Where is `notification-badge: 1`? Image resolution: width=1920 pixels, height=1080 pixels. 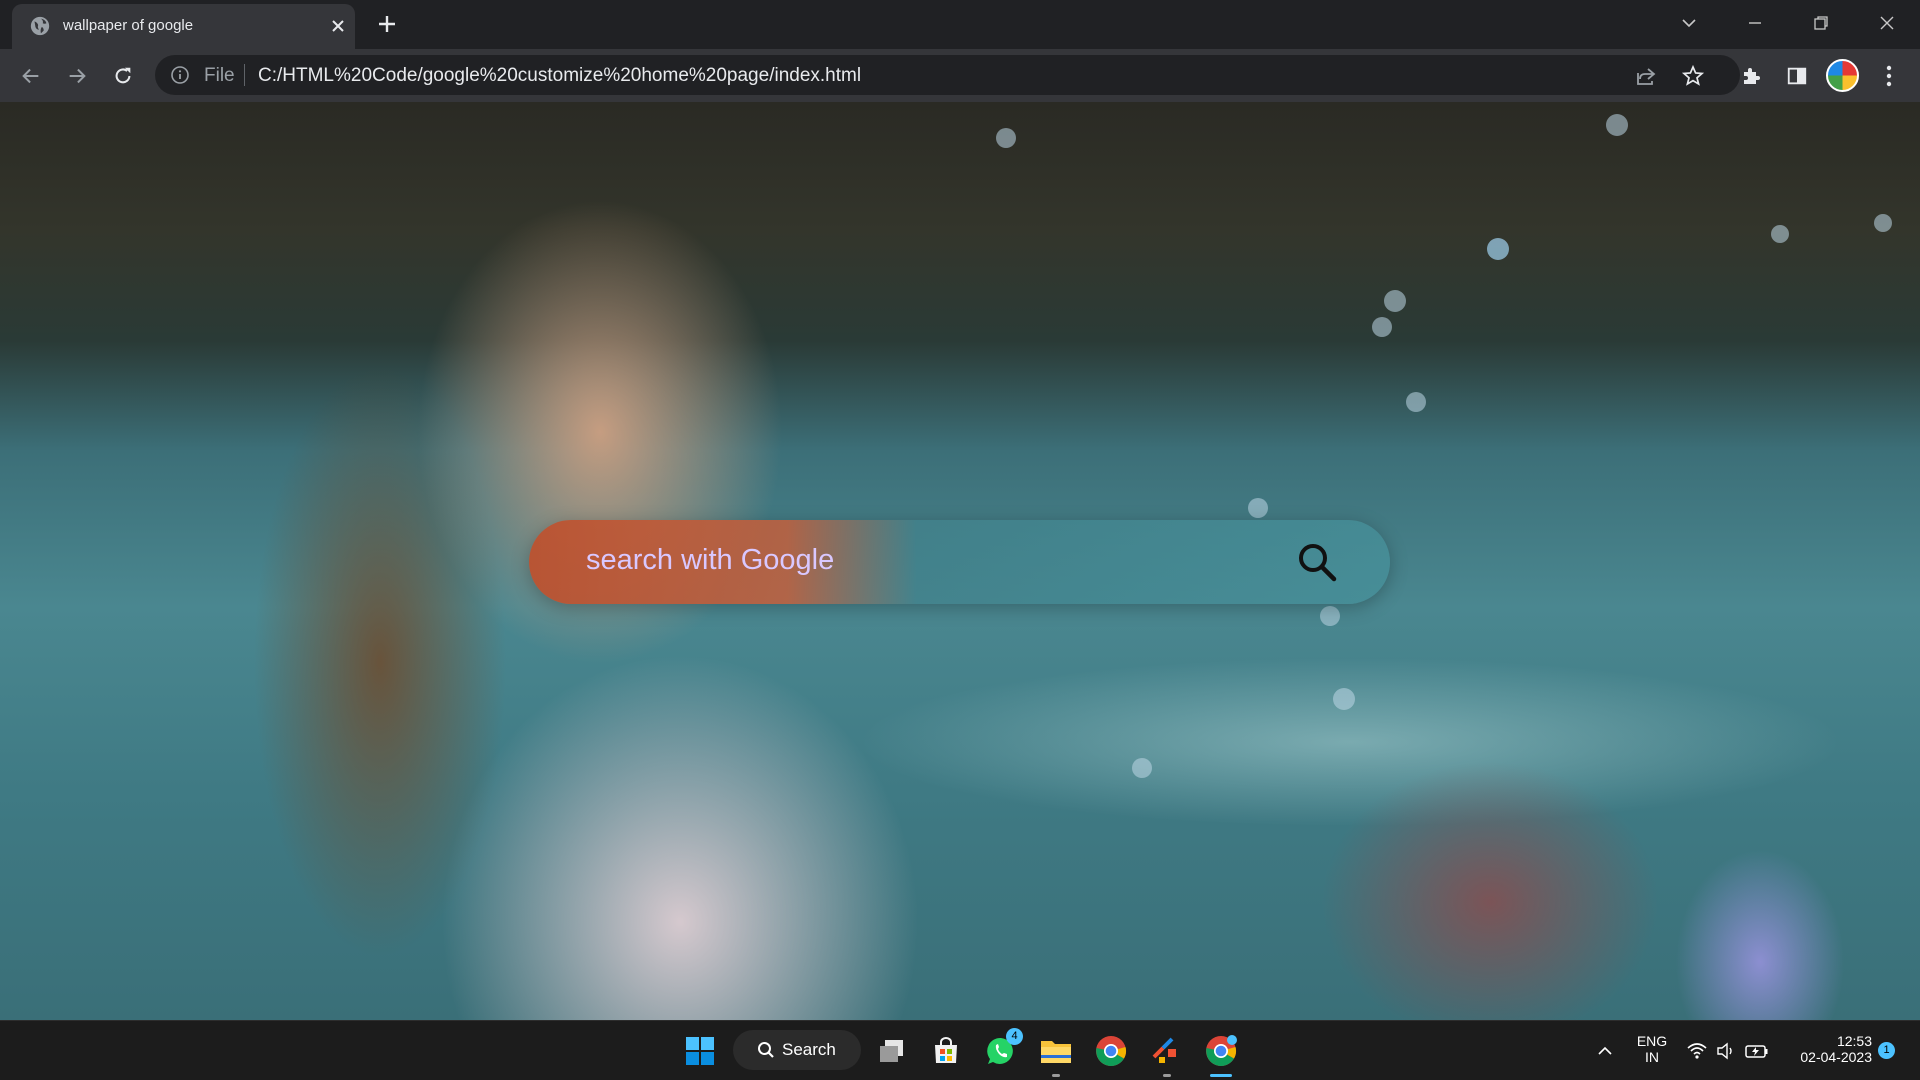 notification-badge: 1 is located at coordinates (1886, 1050).